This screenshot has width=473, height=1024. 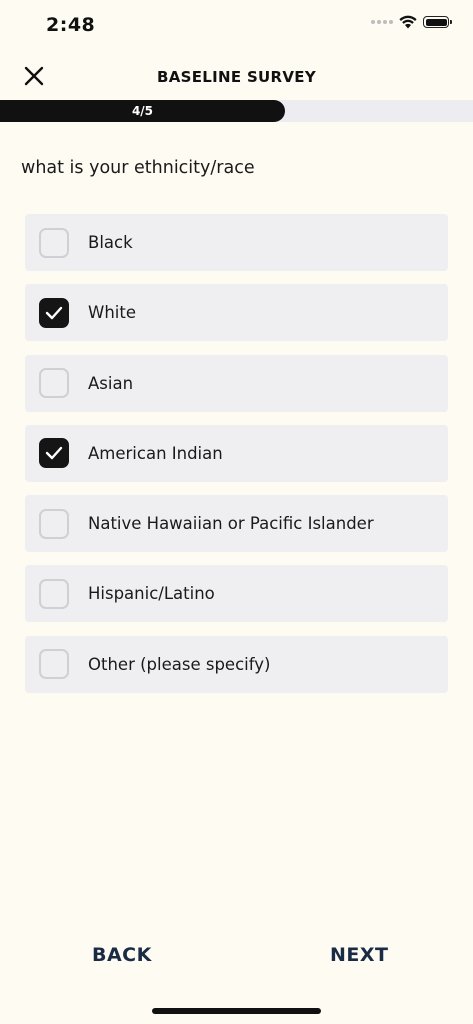 I want to click on page-title: BASELINE SURVEY, so click(x=236, y=77).